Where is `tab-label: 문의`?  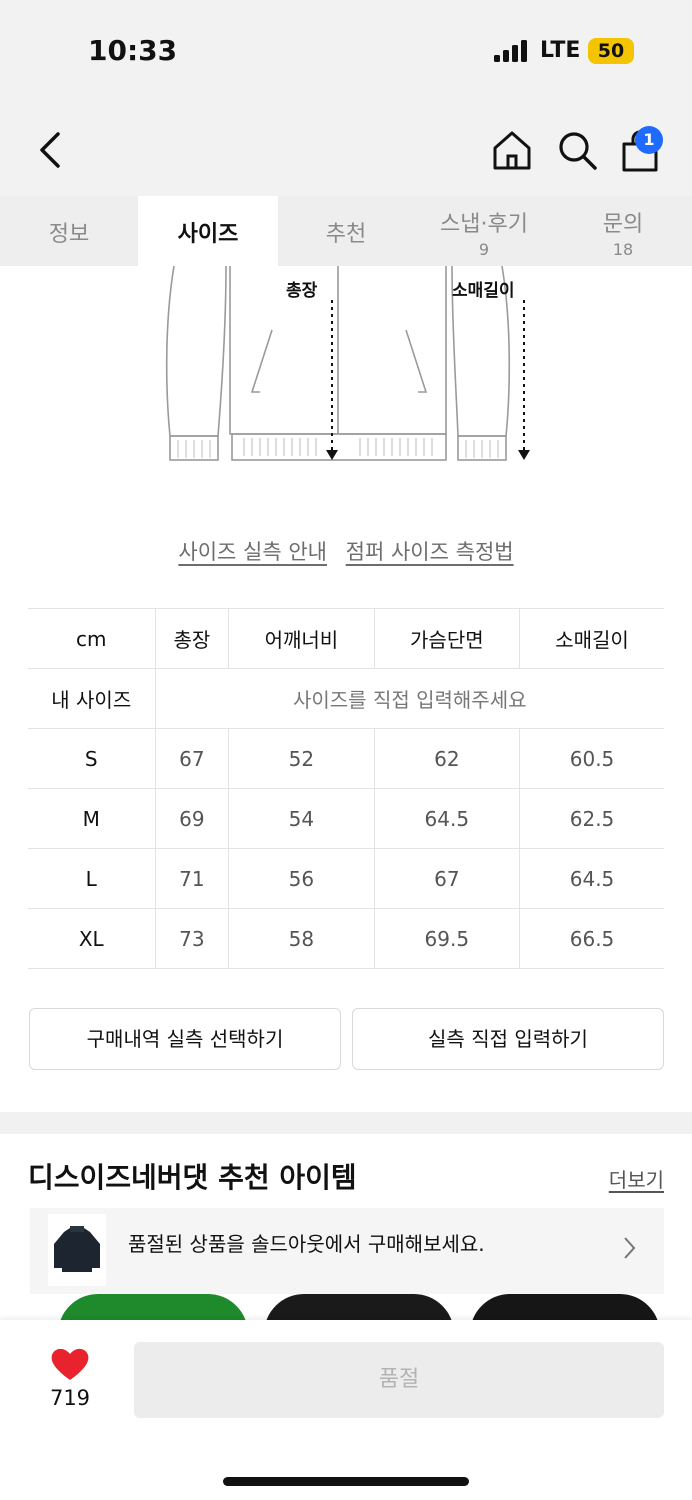 tab-label: 문의 is located at coordinates (623, 224).